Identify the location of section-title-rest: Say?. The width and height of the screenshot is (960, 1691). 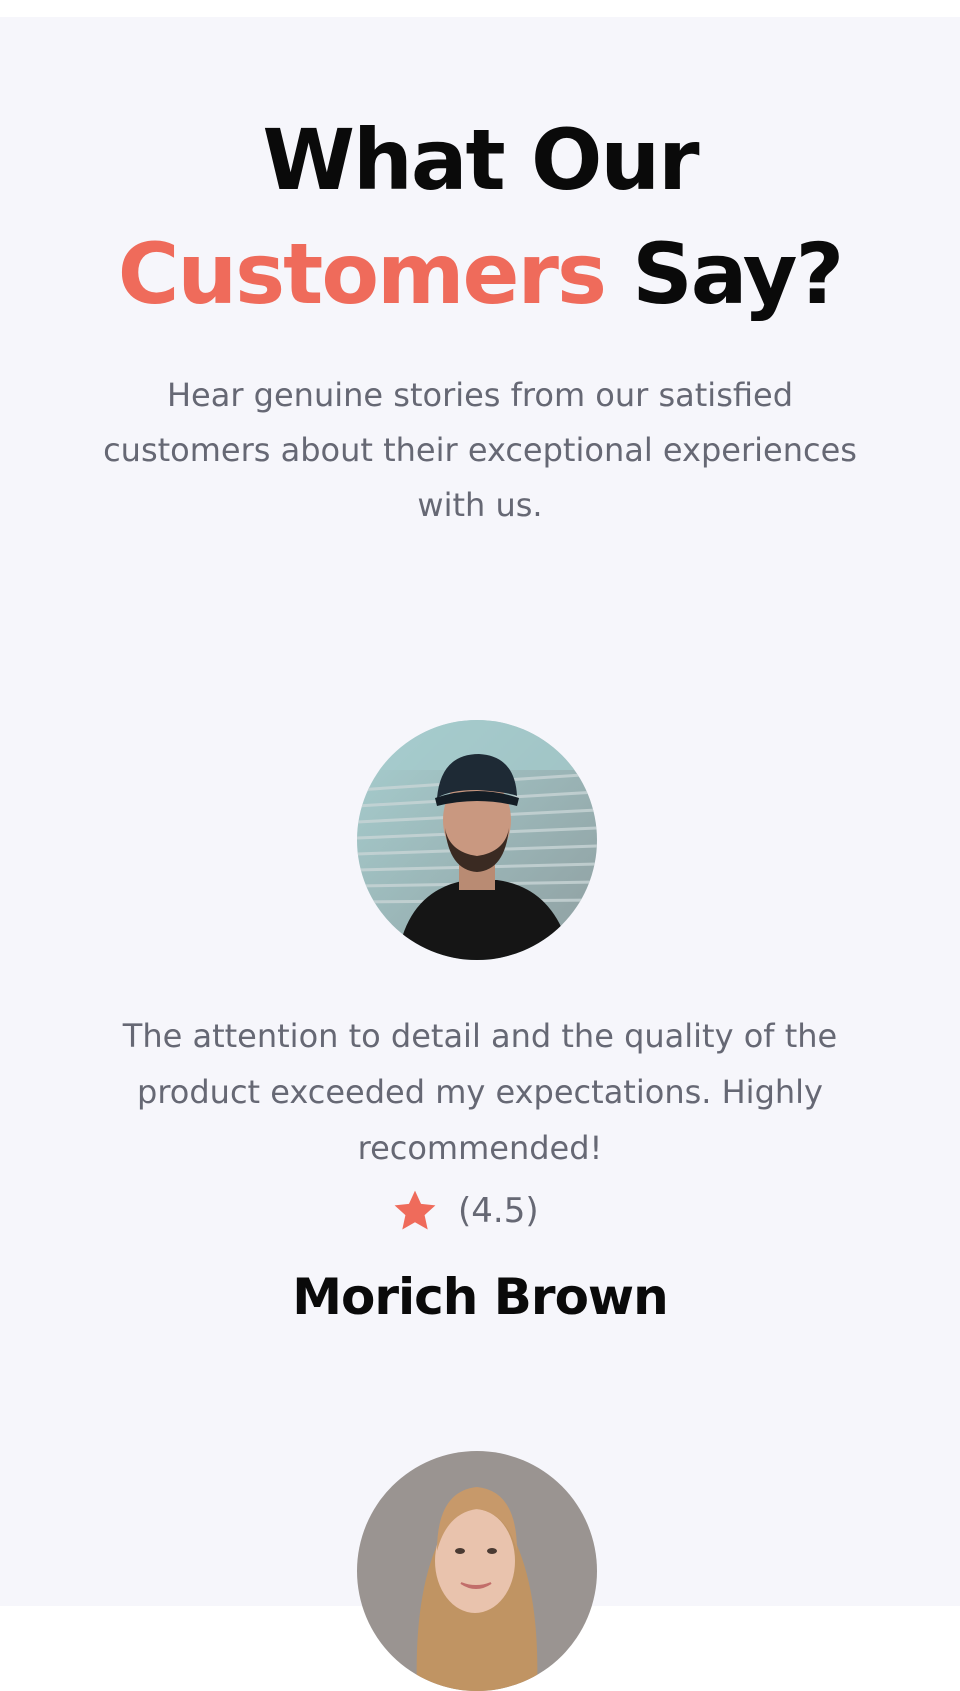
(724, 274).